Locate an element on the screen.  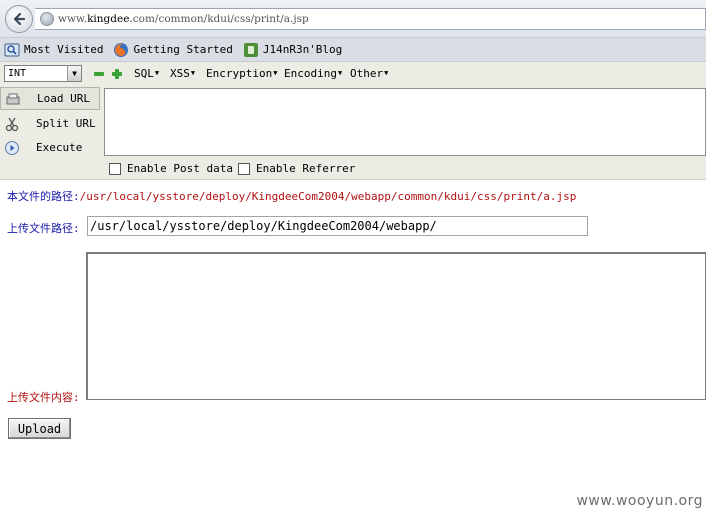
scissors-icon is located at coordinates (12, 124).